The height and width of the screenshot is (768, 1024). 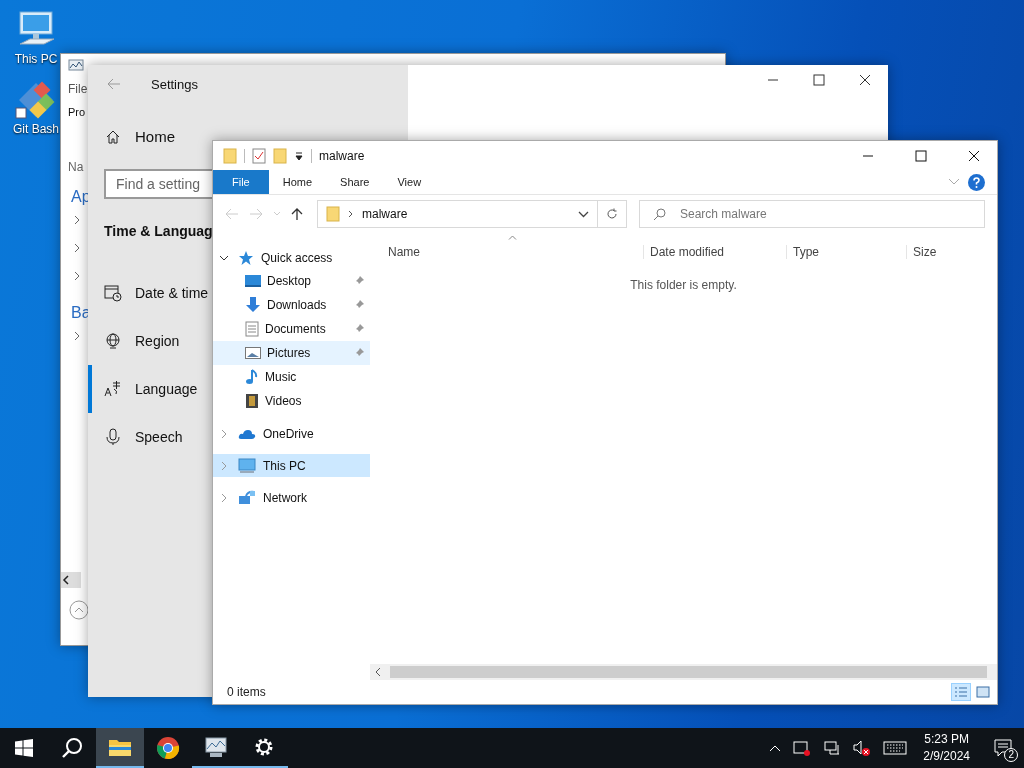 I want to click on nav-item: OneDrive, so click(x=291, y=433).